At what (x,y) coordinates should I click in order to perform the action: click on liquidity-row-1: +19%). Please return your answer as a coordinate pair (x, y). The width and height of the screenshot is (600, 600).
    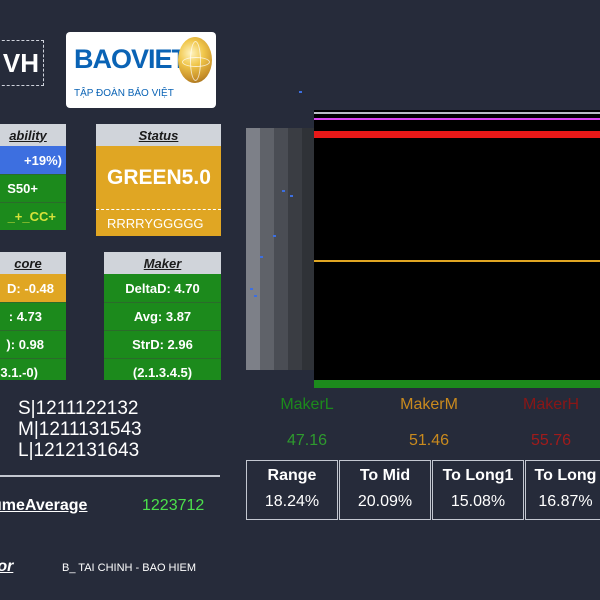
    Looking at the image, I should click on (33, 160).